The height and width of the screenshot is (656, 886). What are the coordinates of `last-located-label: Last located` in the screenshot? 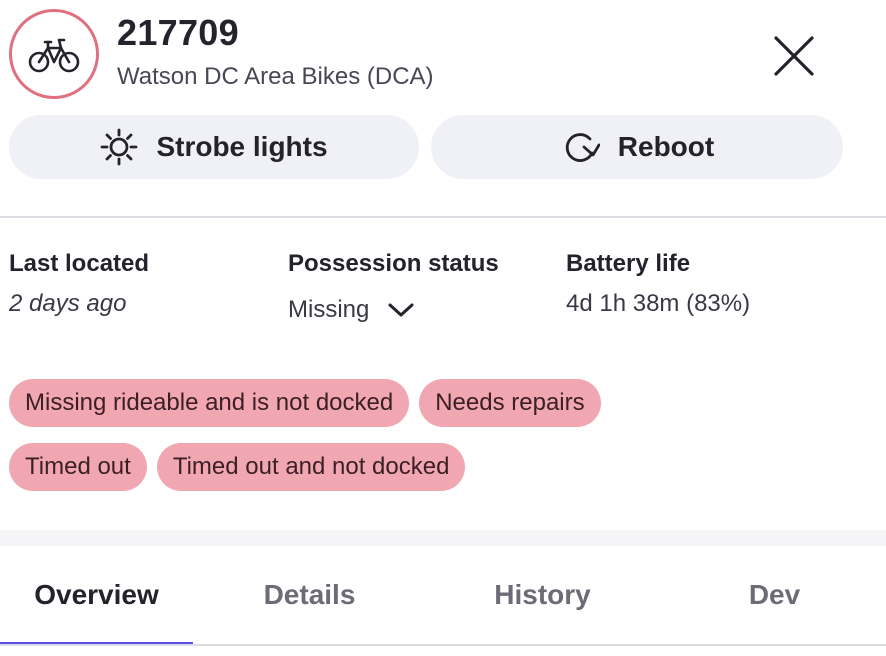 It's located at (79, 263).